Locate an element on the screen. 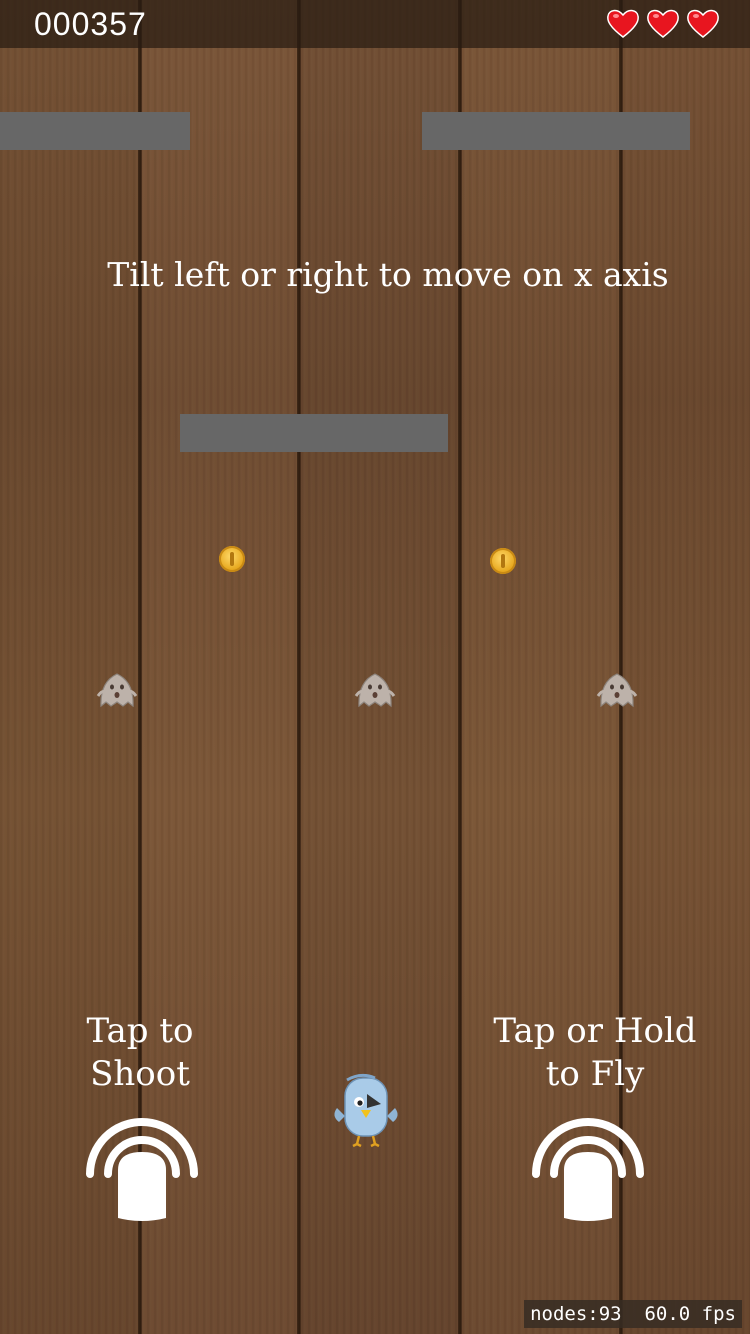  fly-label-line2: to Fly is located at coordinates (595, 1074).